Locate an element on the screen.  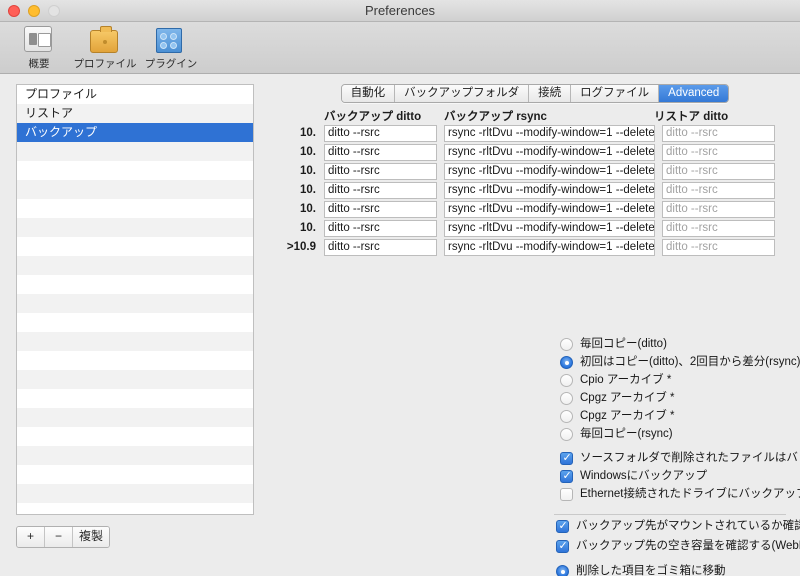
overview-icon is located at coordinates (39, 40).